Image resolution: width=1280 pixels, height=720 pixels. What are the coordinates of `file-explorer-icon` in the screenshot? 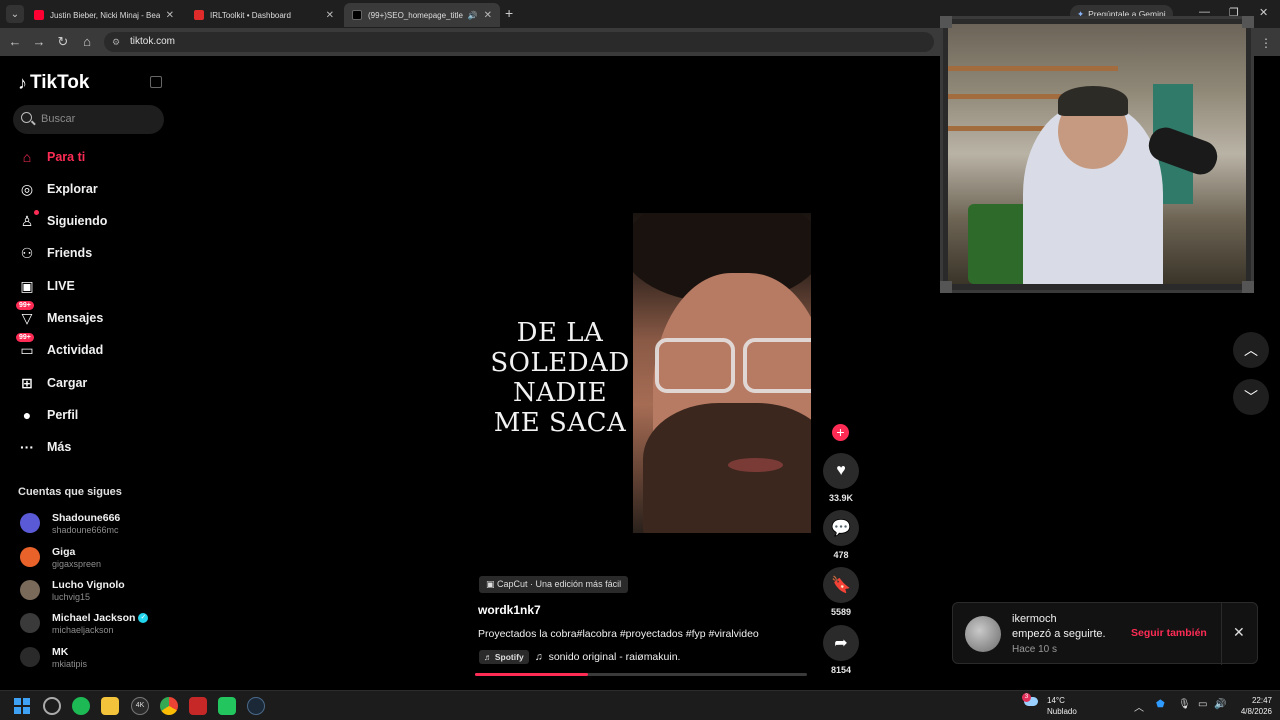 It's located at (110, 706).